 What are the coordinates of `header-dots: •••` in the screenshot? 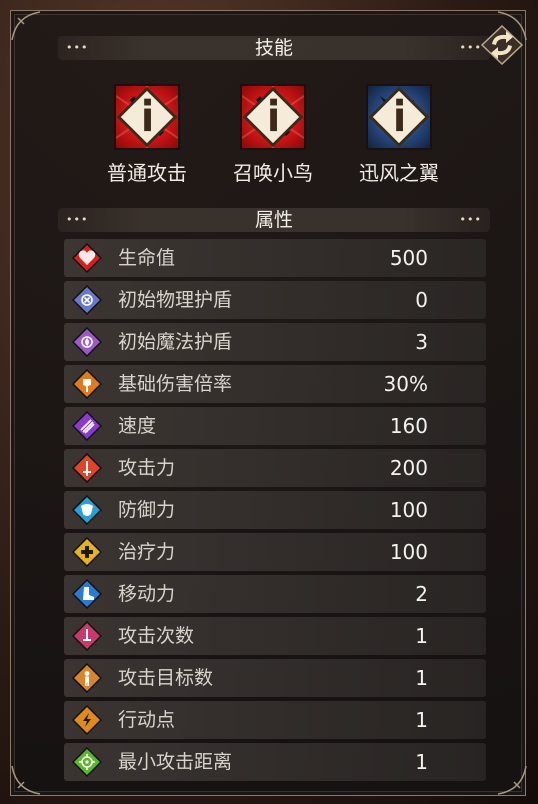 It's located at (470, 219).